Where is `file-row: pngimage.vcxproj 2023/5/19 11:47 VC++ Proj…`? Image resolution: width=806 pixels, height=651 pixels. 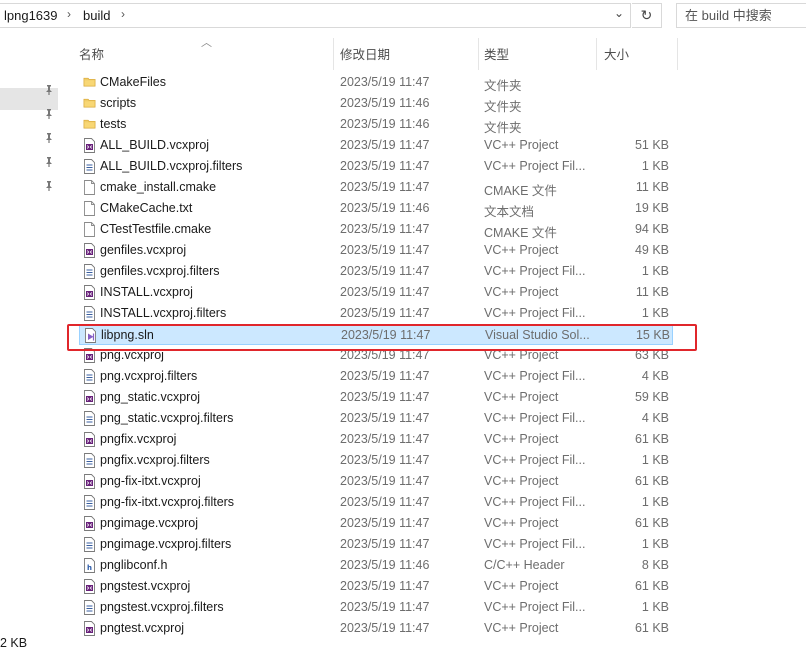 file-row: pngimage.vcxproj 2023/5/19 11:47 VC++ Proj… is located at coordinates (376, 523).